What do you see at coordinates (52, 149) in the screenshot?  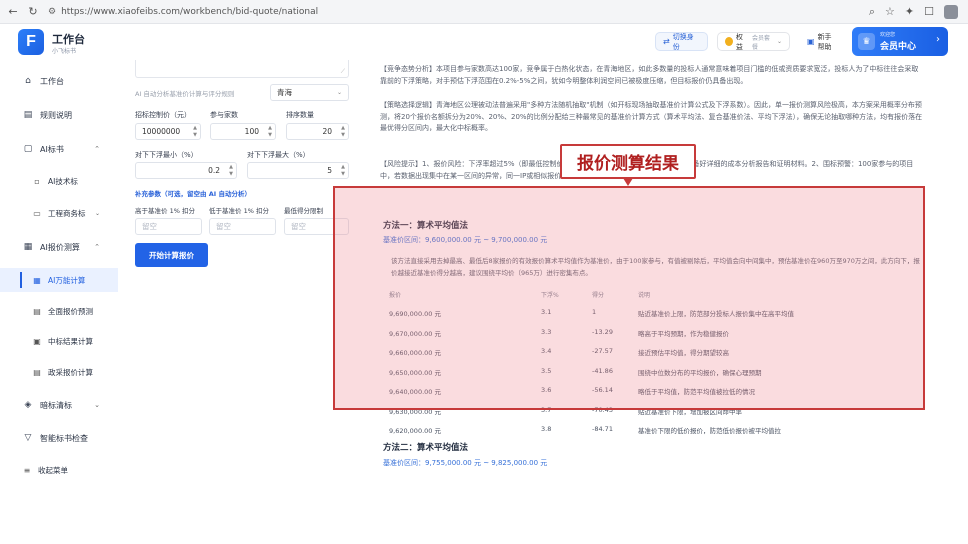 I see `sidebar-item-label: AI标书` at bounding box center [52, 149].